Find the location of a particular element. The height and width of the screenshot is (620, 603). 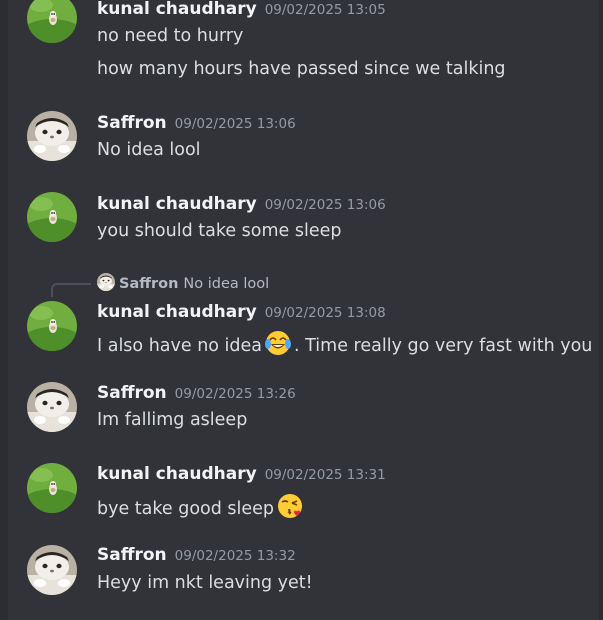

message-author: Saffron 09/02/2025 13:26 is located at coordinates (196, 393).